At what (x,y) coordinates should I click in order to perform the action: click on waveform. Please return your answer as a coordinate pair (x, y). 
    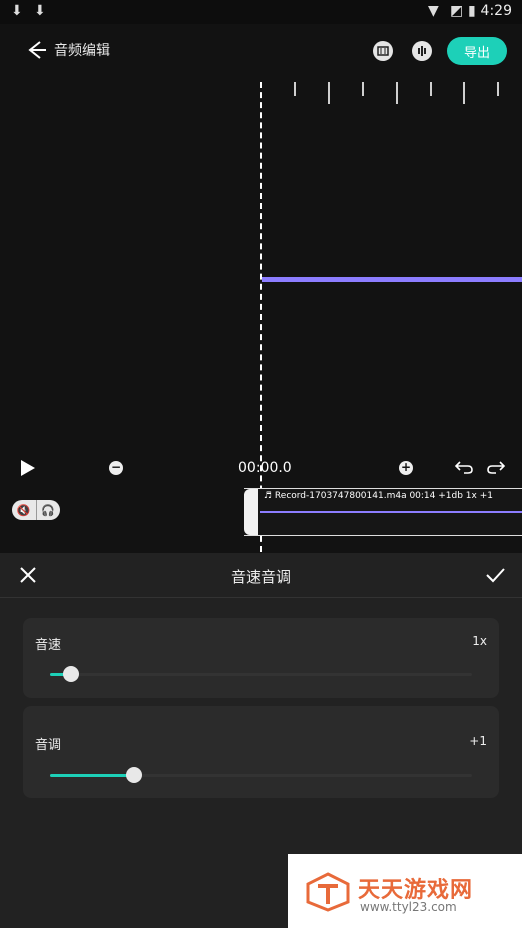
    Looking at the image, I should click on (392, 279).